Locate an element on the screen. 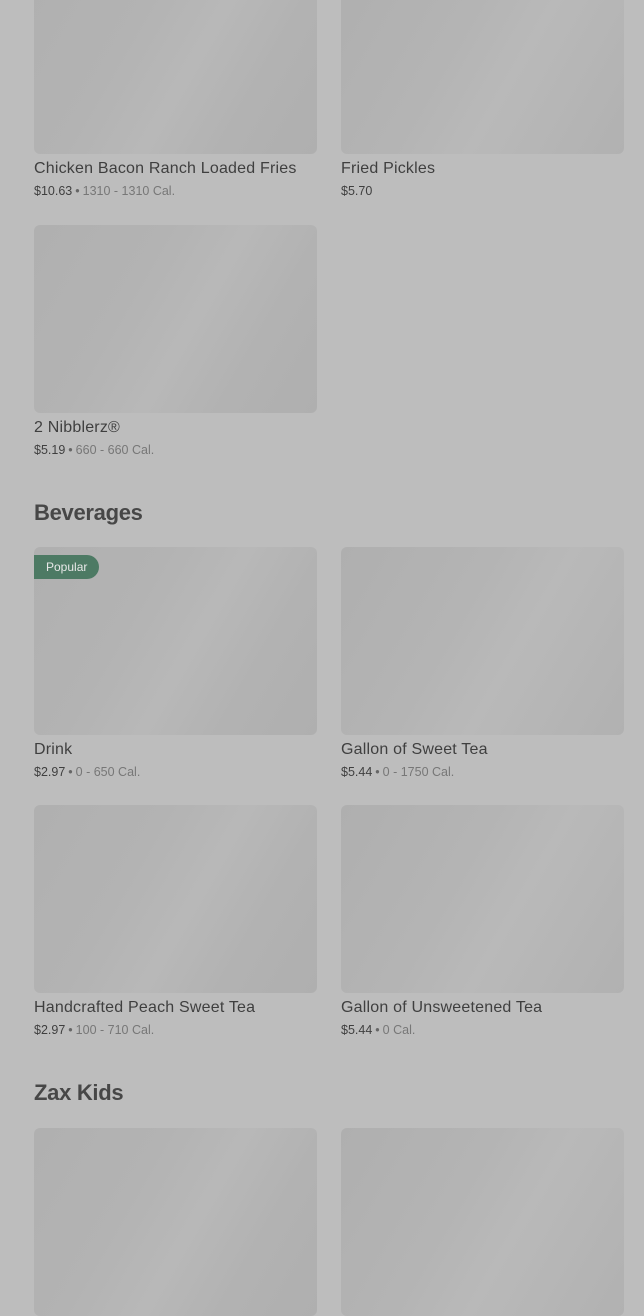 The width and height of the screenshot is (644, 1316). menu-item-name: Gallon of Unsweetened Tea is located at coordinates (442, 1007).